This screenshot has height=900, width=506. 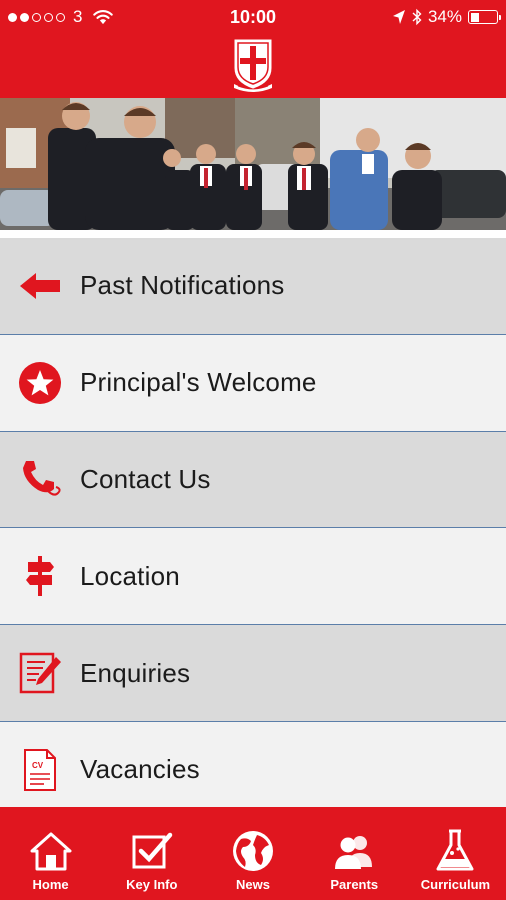 I want to click on phone-icon, so click(x=40, y=479).